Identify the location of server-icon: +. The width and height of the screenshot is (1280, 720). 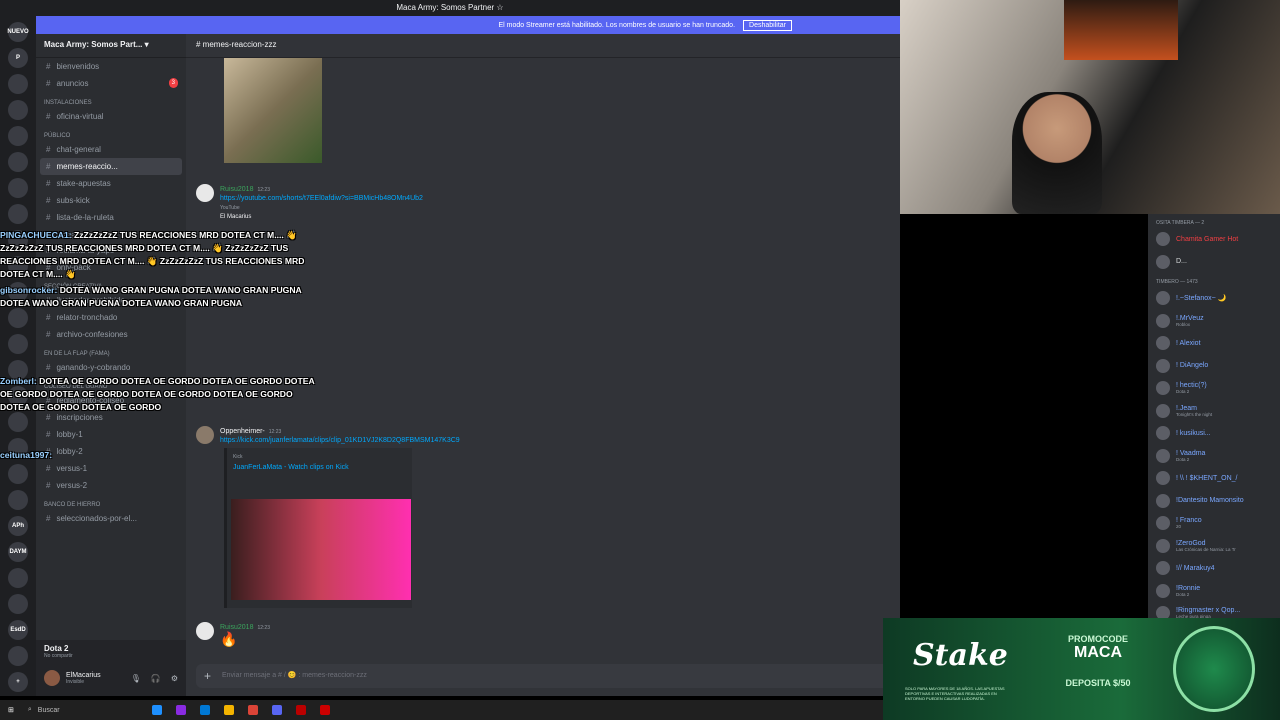
(18, 682).